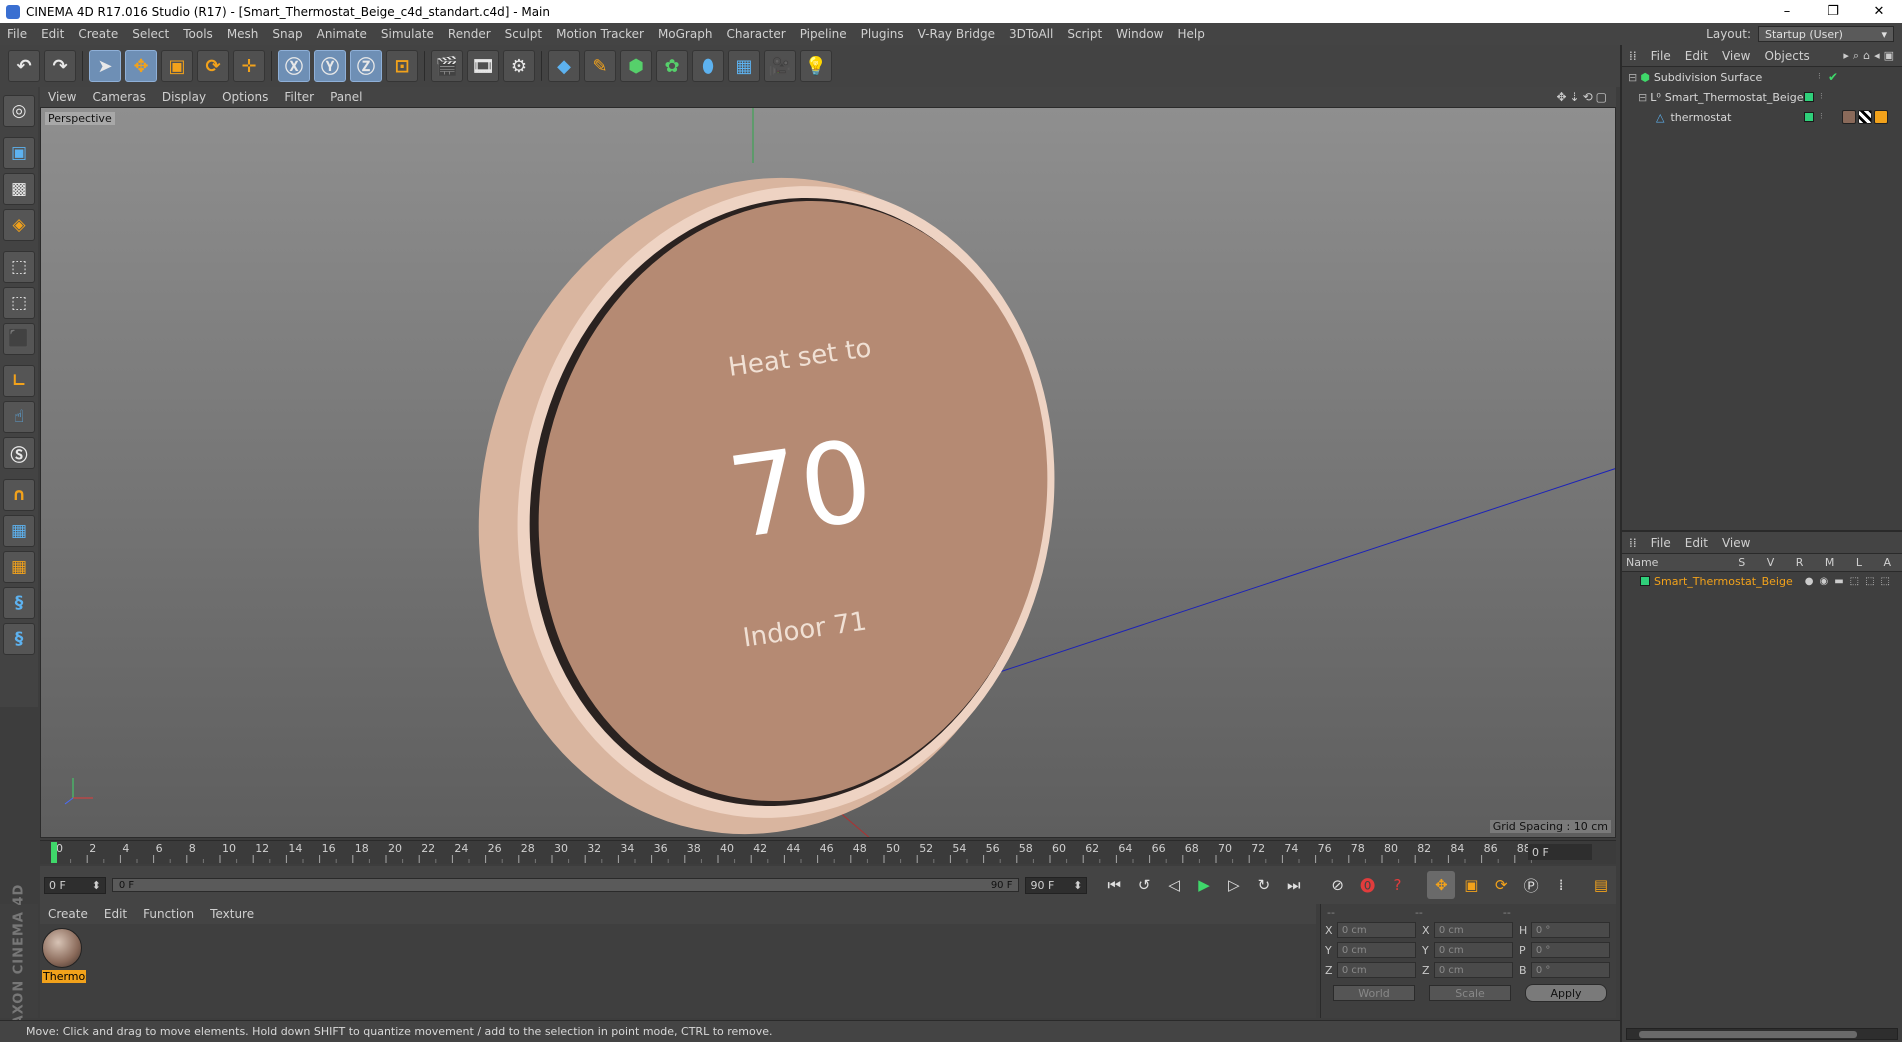 The image size is (1902, 1042). What do you see at coordinates (1762, 77) in the screenshot?
I see `object-row-subdivision: ⊟ ⬢ Subdivision Surface ⁝ ✔` at bounding box center [1762, 77].